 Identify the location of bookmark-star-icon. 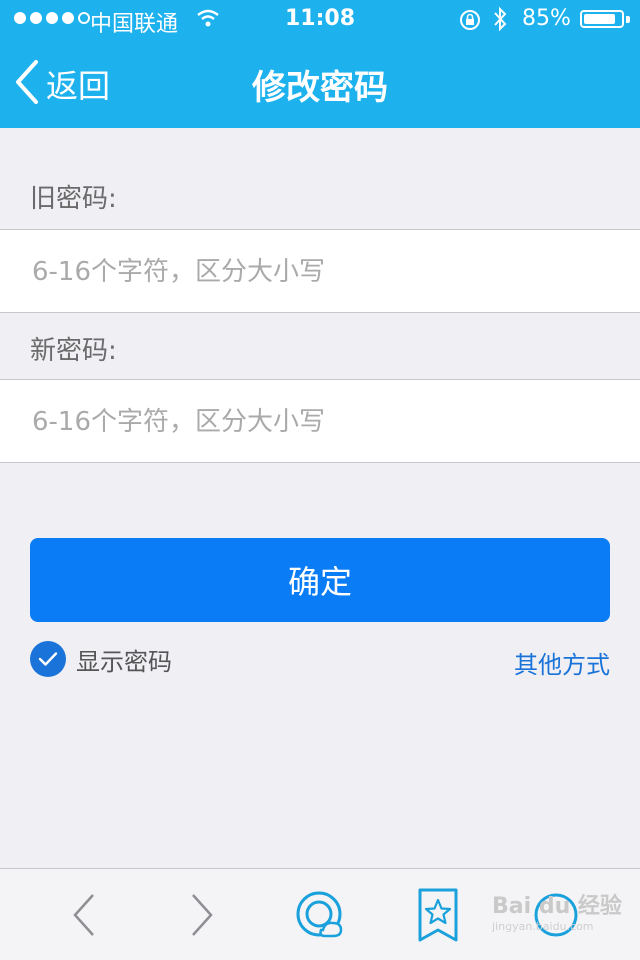
(438, 915).